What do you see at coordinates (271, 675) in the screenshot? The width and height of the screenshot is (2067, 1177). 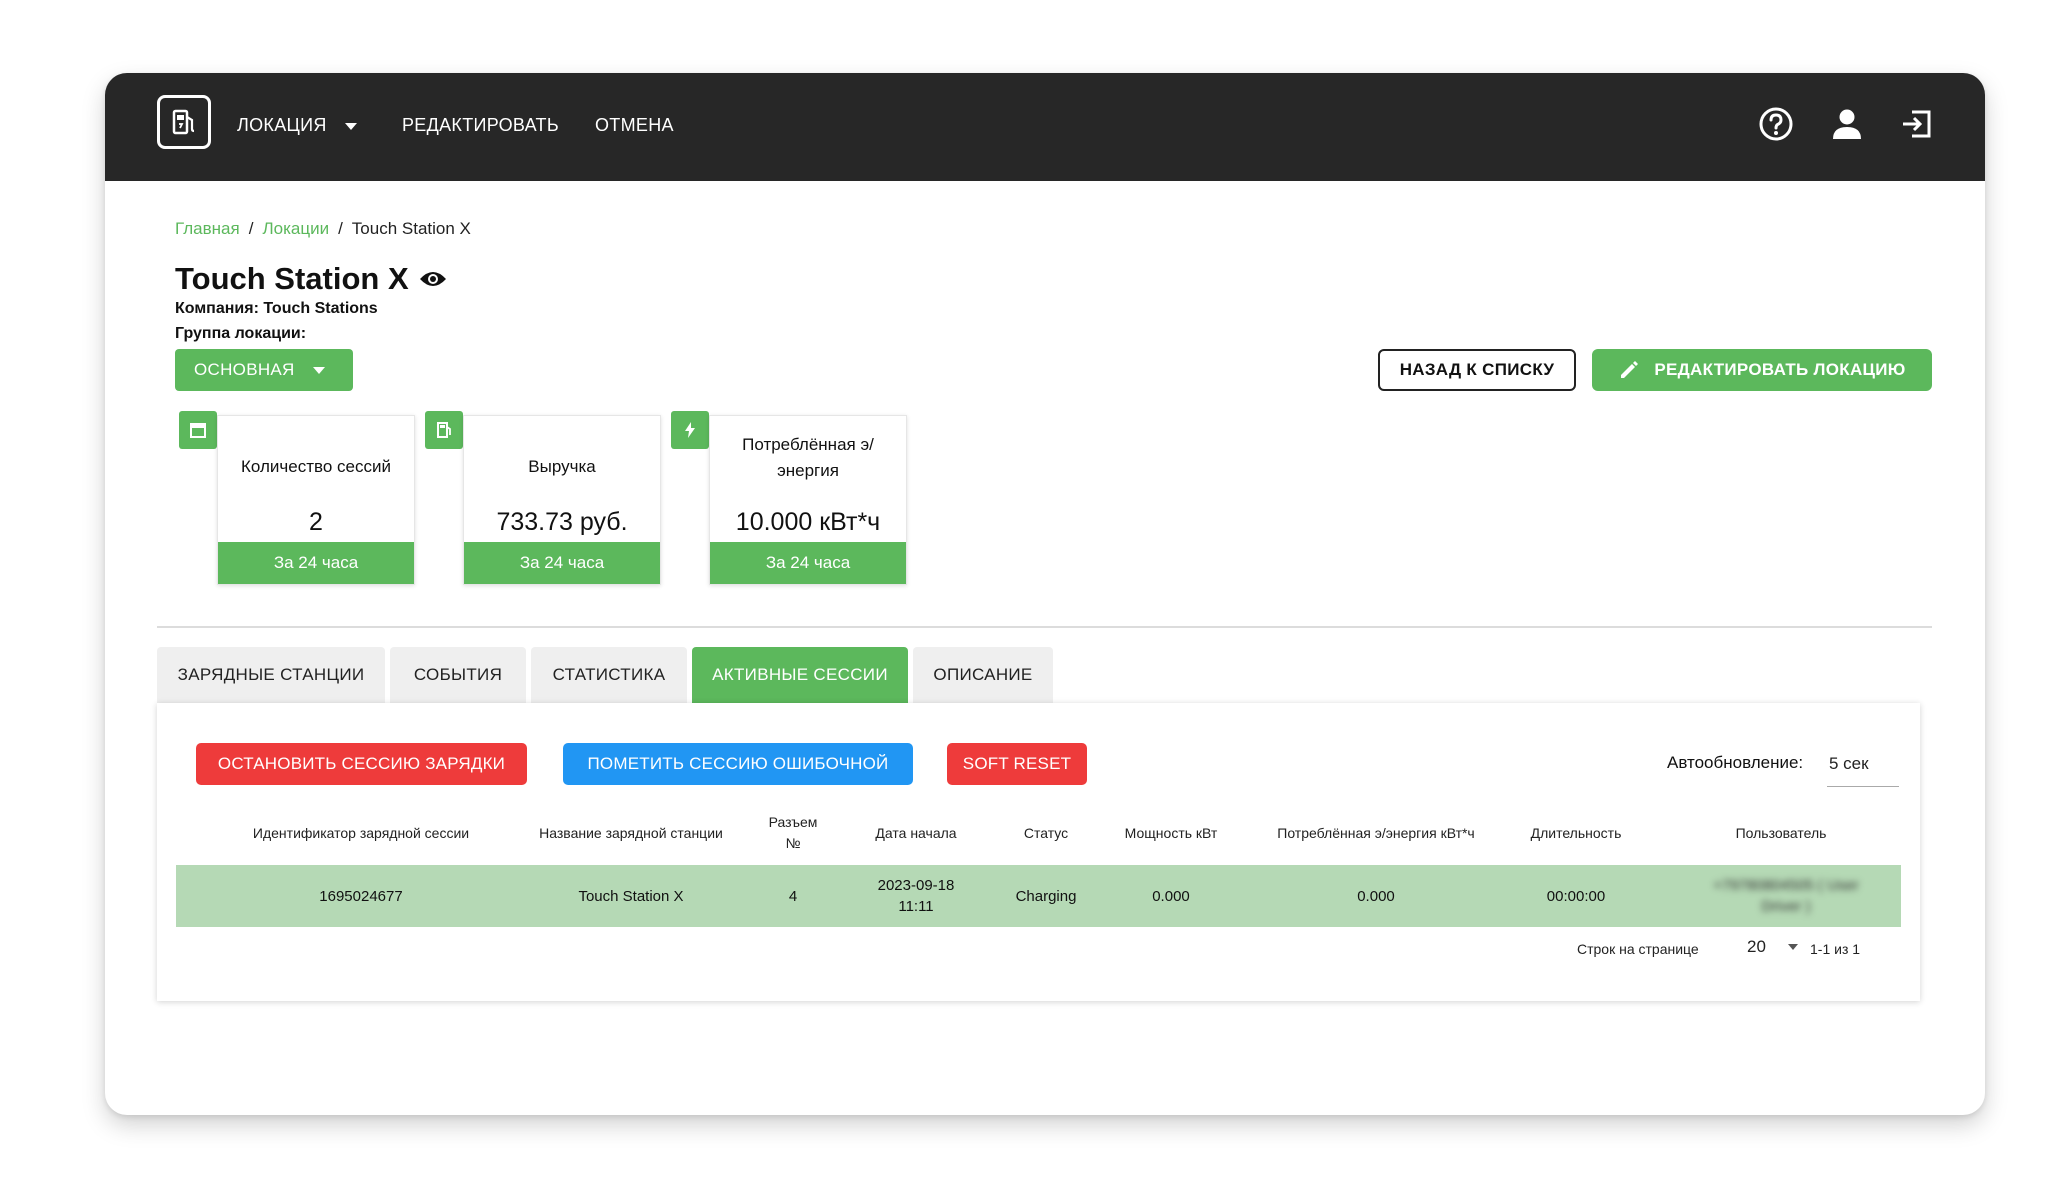 I see `tab-charging-stations: ЗАРЯДНЫЕ СТАНЦИИ` at bounding box center [271, 675].